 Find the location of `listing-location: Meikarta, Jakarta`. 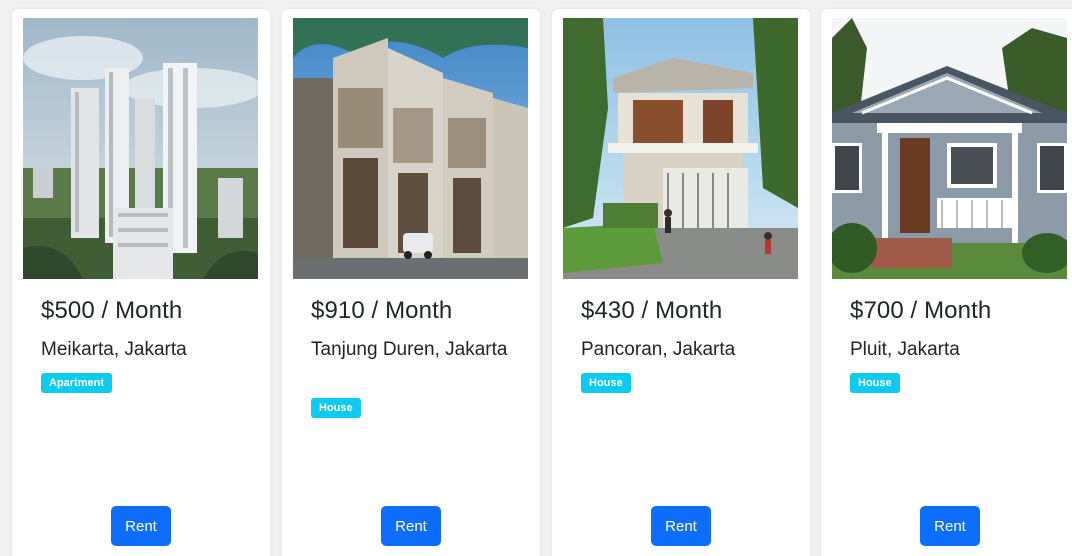

listing-location: Meikarta, Jakarta is located at coordinates (114, 349).